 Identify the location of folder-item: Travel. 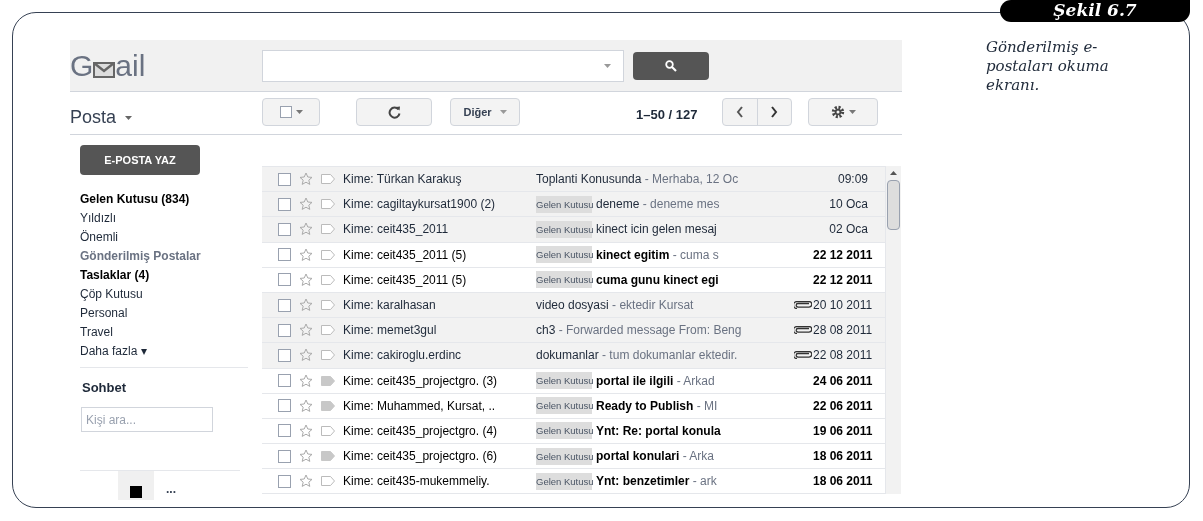
(165, 332).